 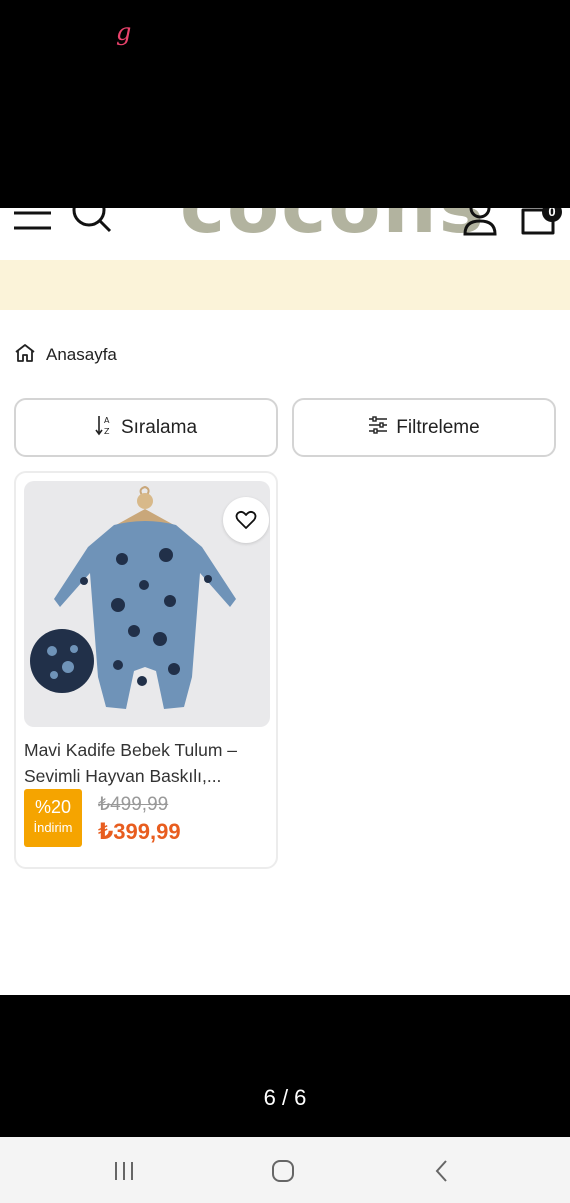 I want to click on site-header: cocons 0, so click(x=285, y=234).